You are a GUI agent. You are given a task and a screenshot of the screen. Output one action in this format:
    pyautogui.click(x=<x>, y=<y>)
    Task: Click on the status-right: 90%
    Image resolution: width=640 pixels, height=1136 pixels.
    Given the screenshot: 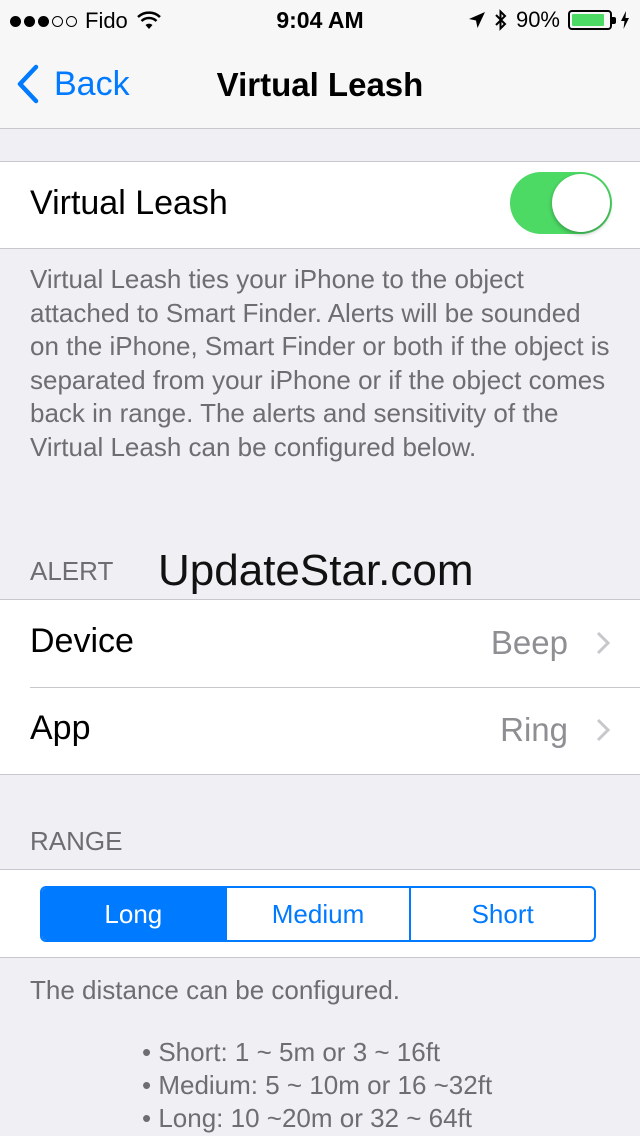 What is the action you would take?
    pyautogui.click(x=549, y=20)
    